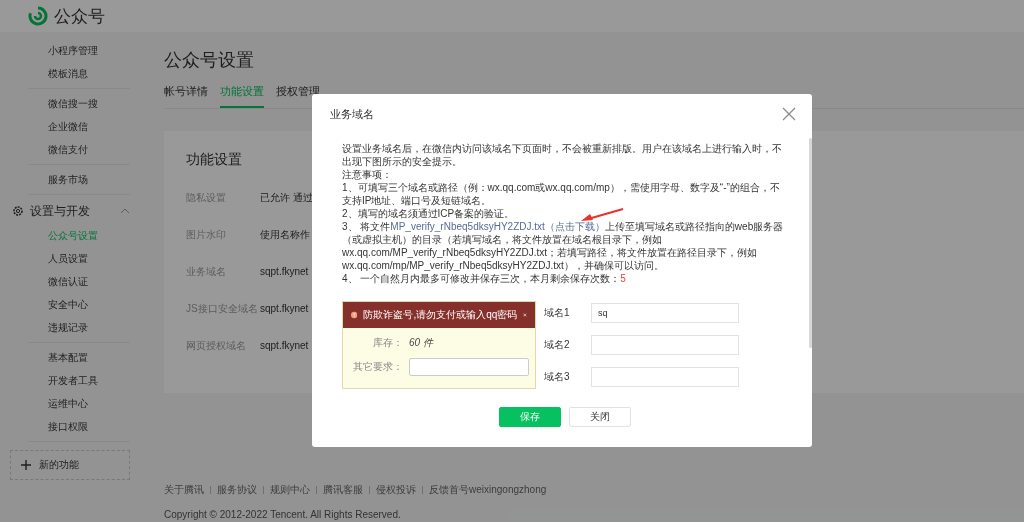 This screenshot has width=1024, height=522. What do you see at coordinates (428, 213) in the screenshot?
I see `note-text: 2、填写的域名须通过ICP备案的验证。` at bounding box center [428, 213].